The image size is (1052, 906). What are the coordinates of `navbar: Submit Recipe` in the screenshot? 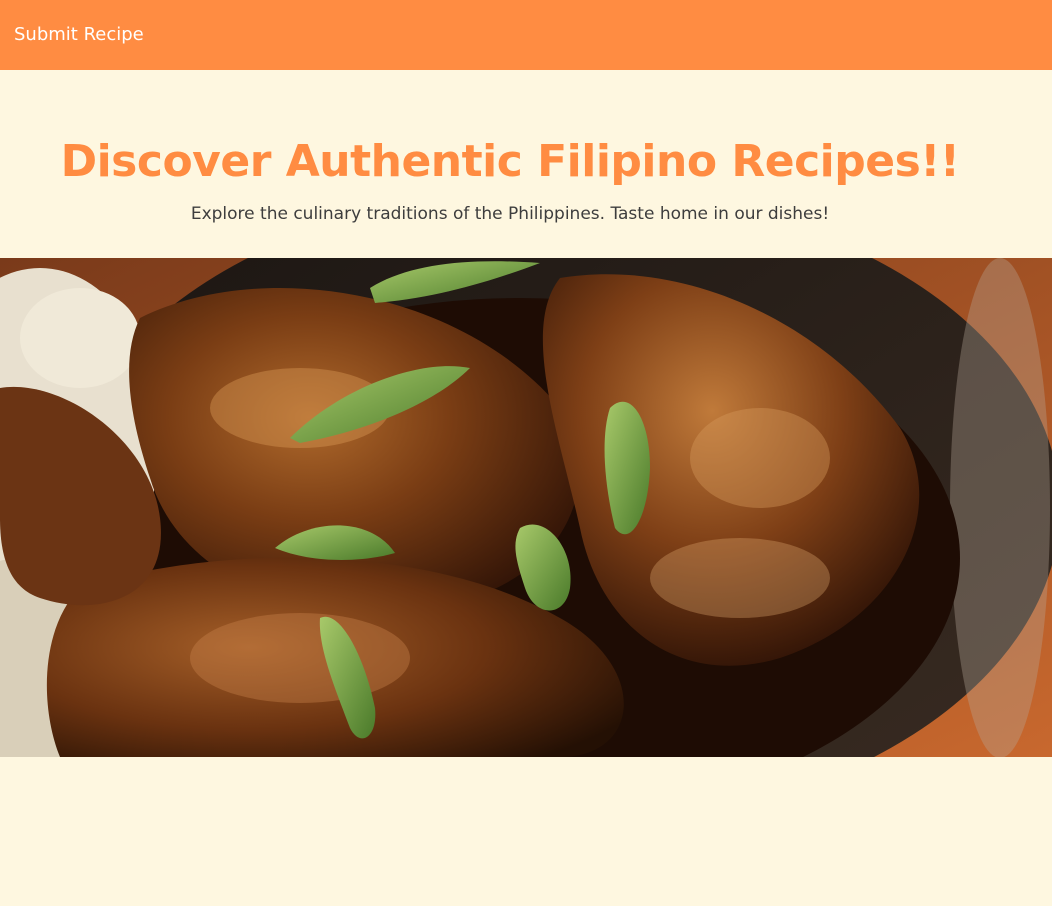 It's located at (526, 35).